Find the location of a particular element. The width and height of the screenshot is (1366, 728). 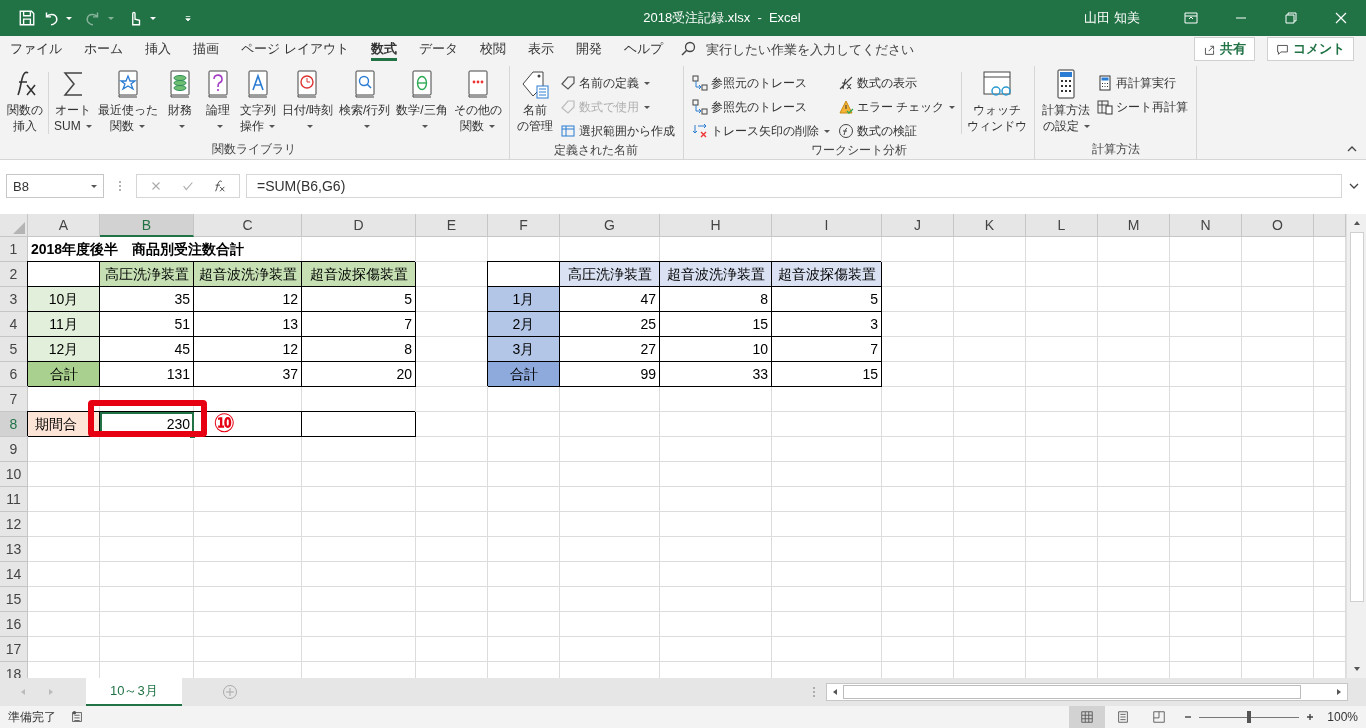

table-cell: 12 is located at coordinates (248, 349).